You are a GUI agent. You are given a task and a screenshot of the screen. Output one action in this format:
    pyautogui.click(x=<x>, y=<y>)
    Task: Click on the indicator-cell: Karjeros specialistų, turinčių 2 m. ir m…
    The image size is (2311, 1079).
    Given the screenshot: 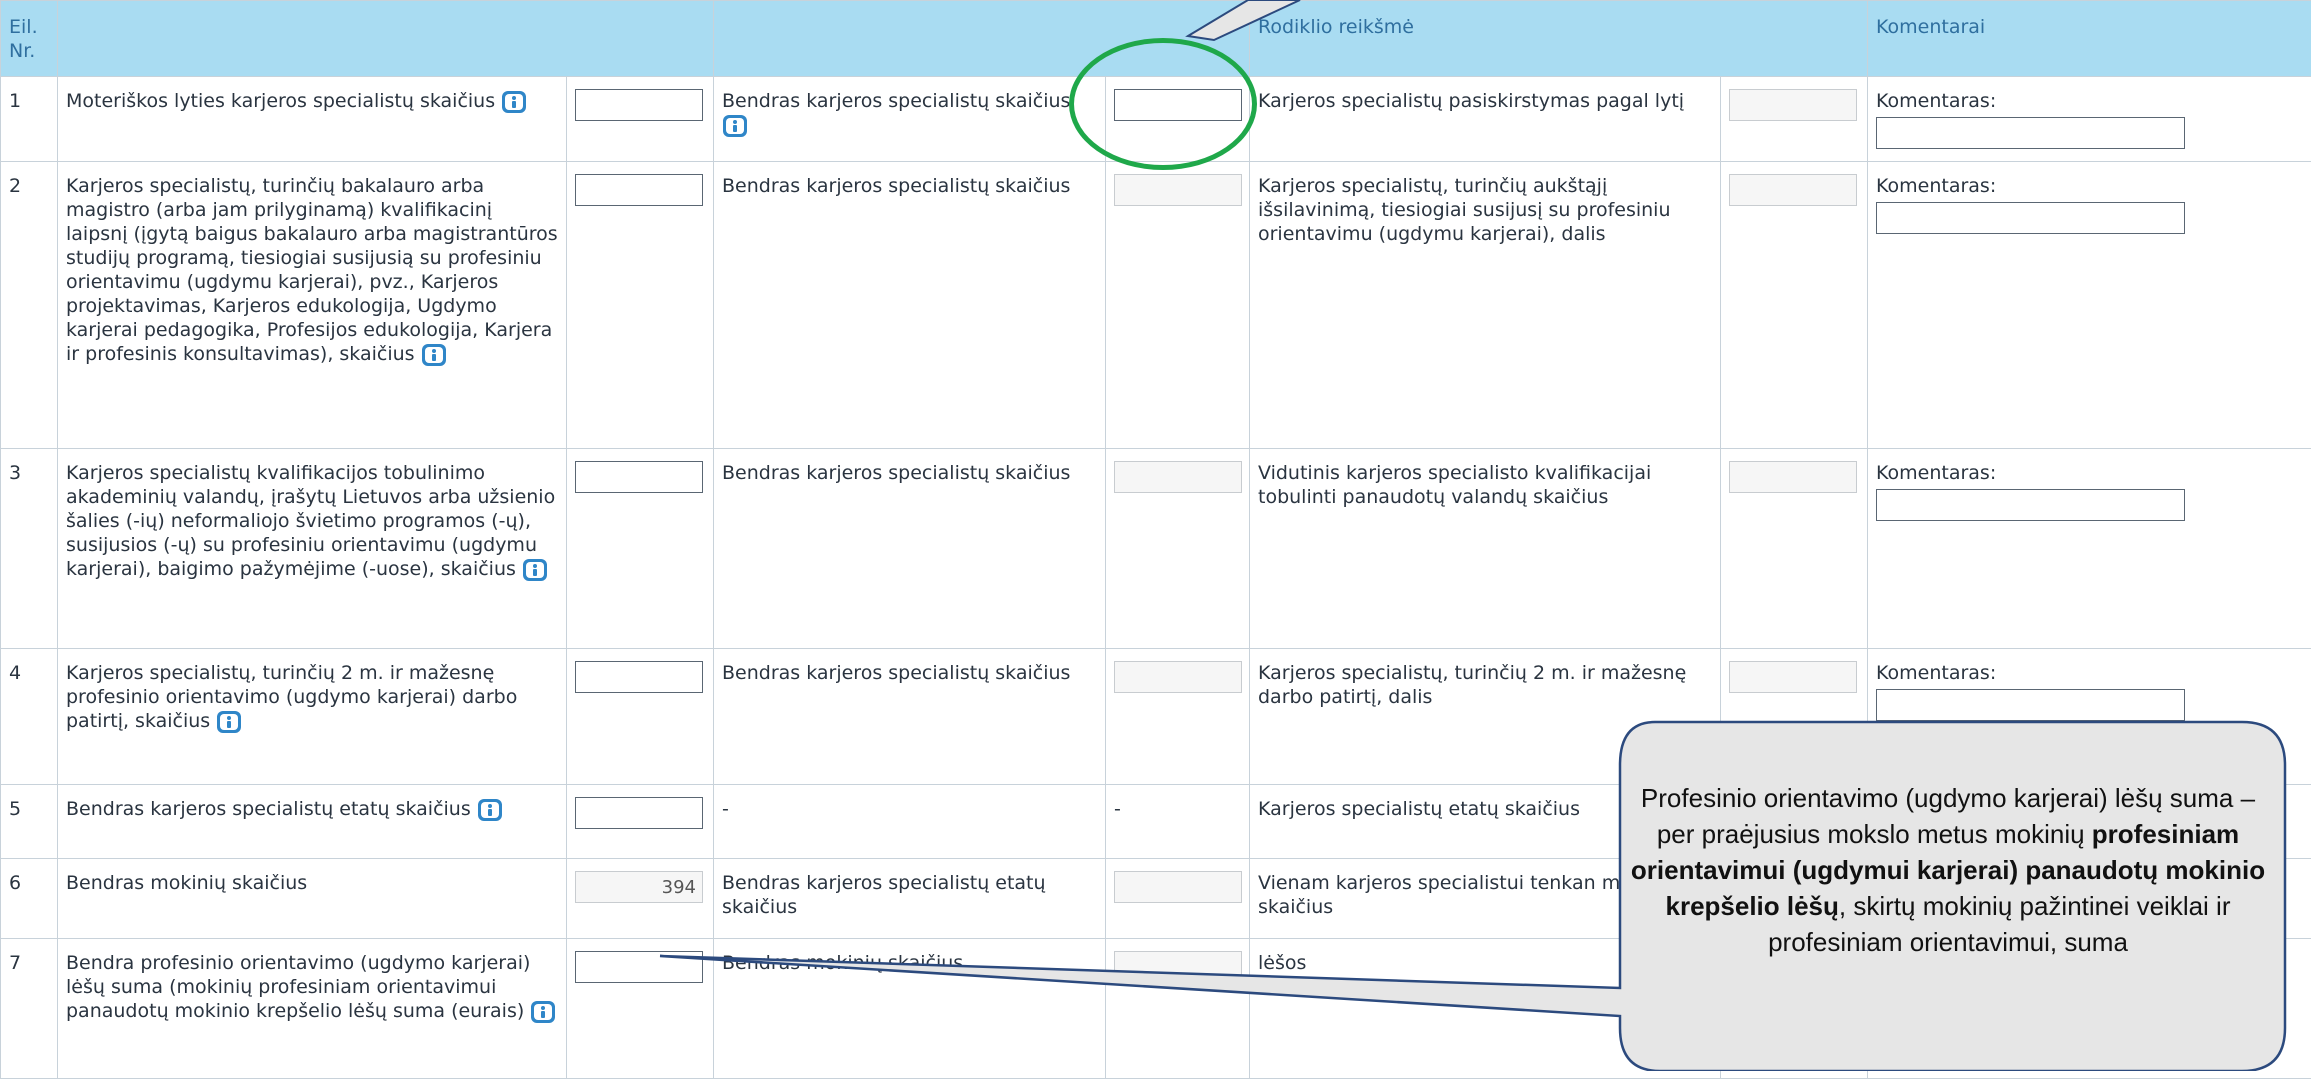 What is the action you would take?
    pyautogui.click(x=1485, y=717)
    